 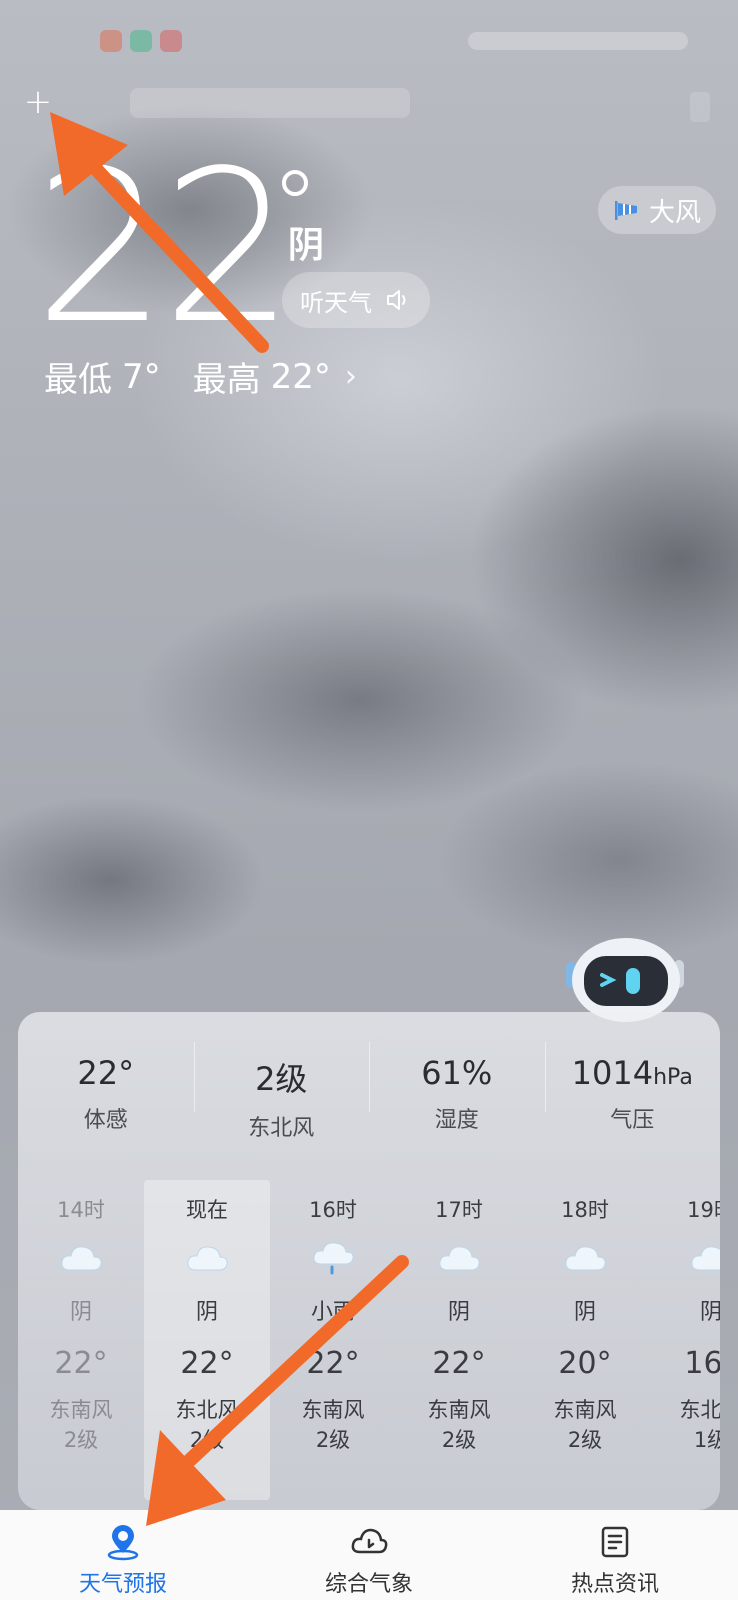 I want to click on hour-condition: 小雨, so click(x=332, y=1312).